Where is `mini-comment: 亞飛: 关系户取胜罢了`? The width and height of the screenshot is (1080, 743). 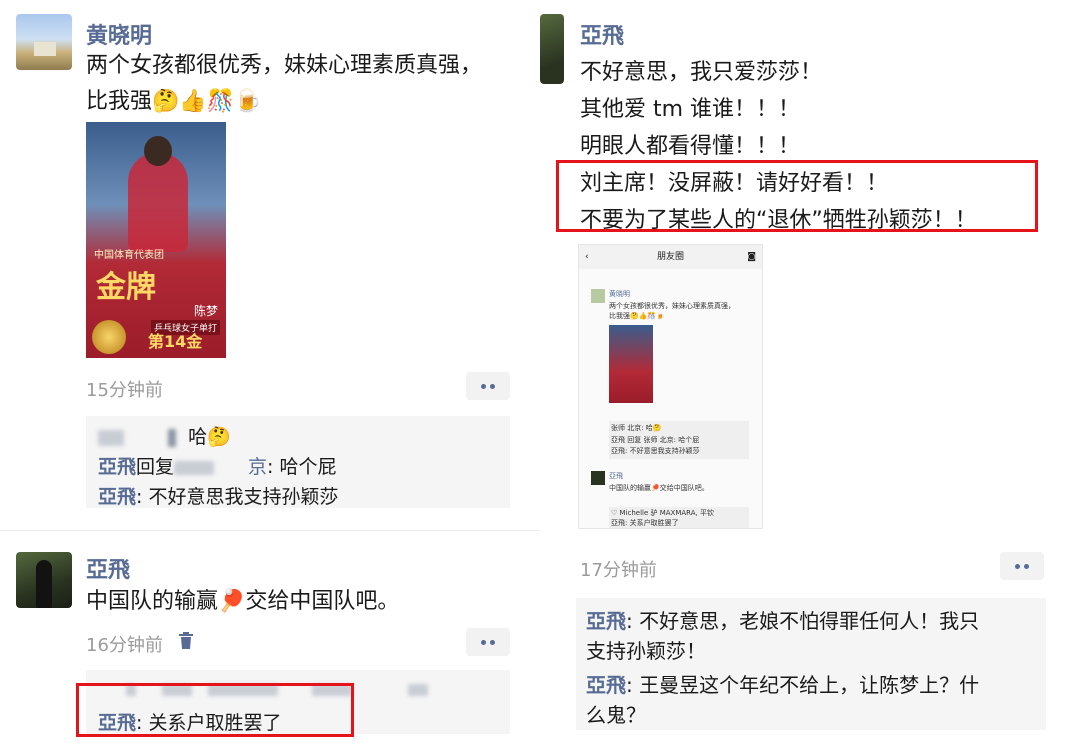 mini-comment: 亞飛: 关系户取胜罢了 is located at coordinates (645, 523).